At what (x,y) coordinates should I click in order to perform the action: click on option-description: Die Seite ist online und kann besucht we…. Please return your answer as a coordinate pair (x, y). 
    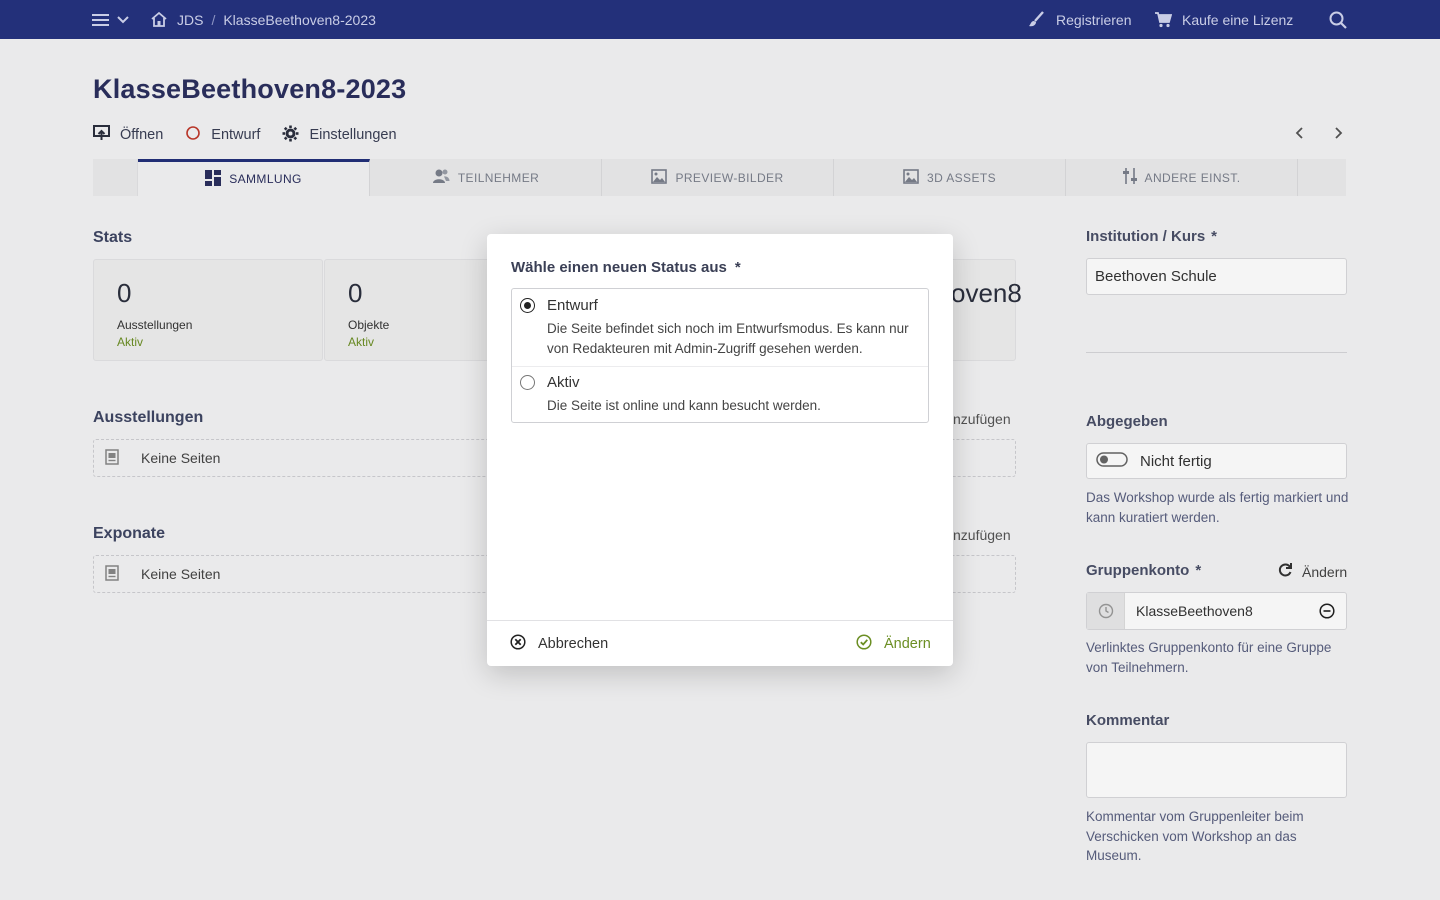
    Looking at the image, I should click on (684, 405).